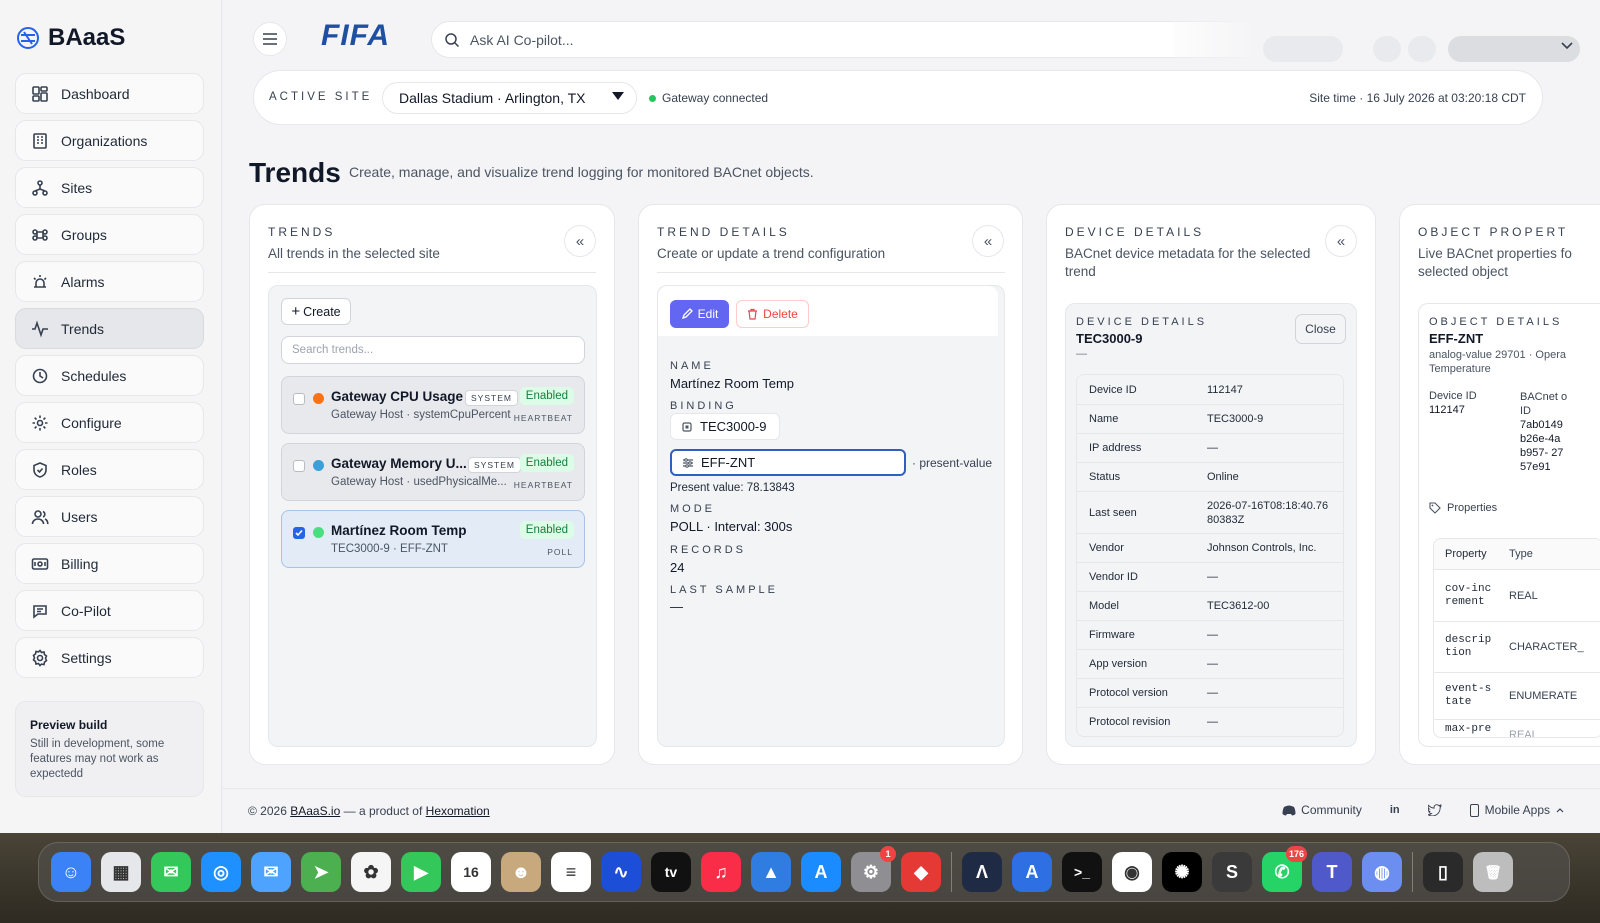  I want to click on sidebar-item-roles: Roles, so click(109, 469).